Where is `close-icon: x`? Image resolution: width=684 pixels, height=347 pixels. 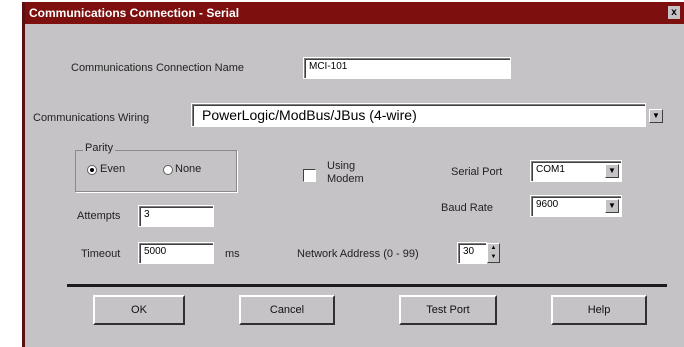 close-icon: x is located at coordinates (674, 12).